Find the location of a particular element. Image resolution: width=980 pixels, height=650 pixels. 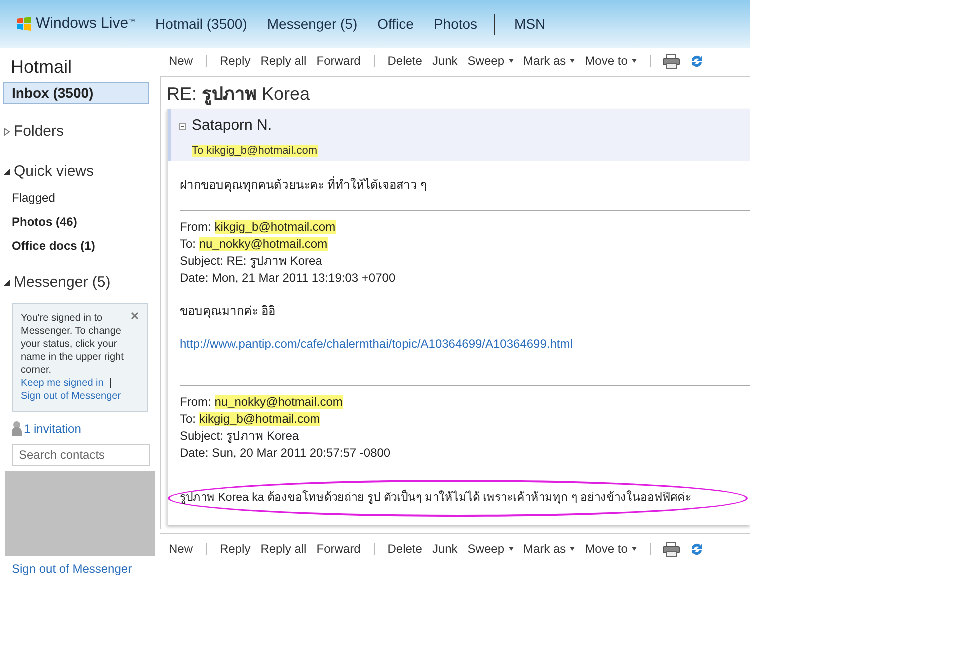

message-text: ฝากขอบคุณทุกคนด้วยนะคะ ที่ทำให้ได้เจอสาว ๆ is located at coordinates (304, 185).